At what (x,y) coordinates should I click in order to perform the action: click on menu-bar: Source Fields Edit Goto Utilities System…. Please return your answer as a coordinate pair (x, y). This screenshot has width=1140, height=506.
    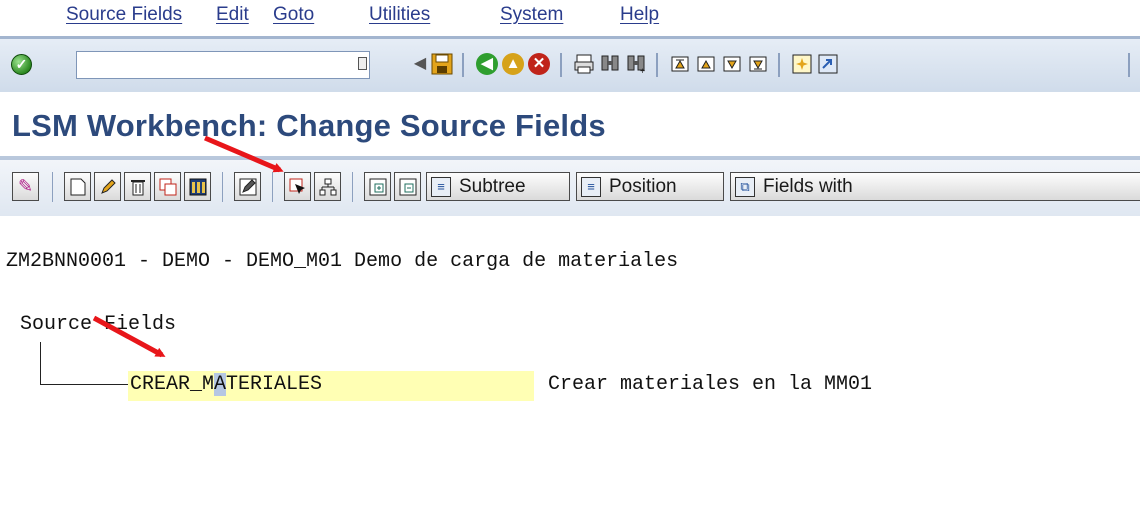
    Looking at the image, I should click on (570, 17).